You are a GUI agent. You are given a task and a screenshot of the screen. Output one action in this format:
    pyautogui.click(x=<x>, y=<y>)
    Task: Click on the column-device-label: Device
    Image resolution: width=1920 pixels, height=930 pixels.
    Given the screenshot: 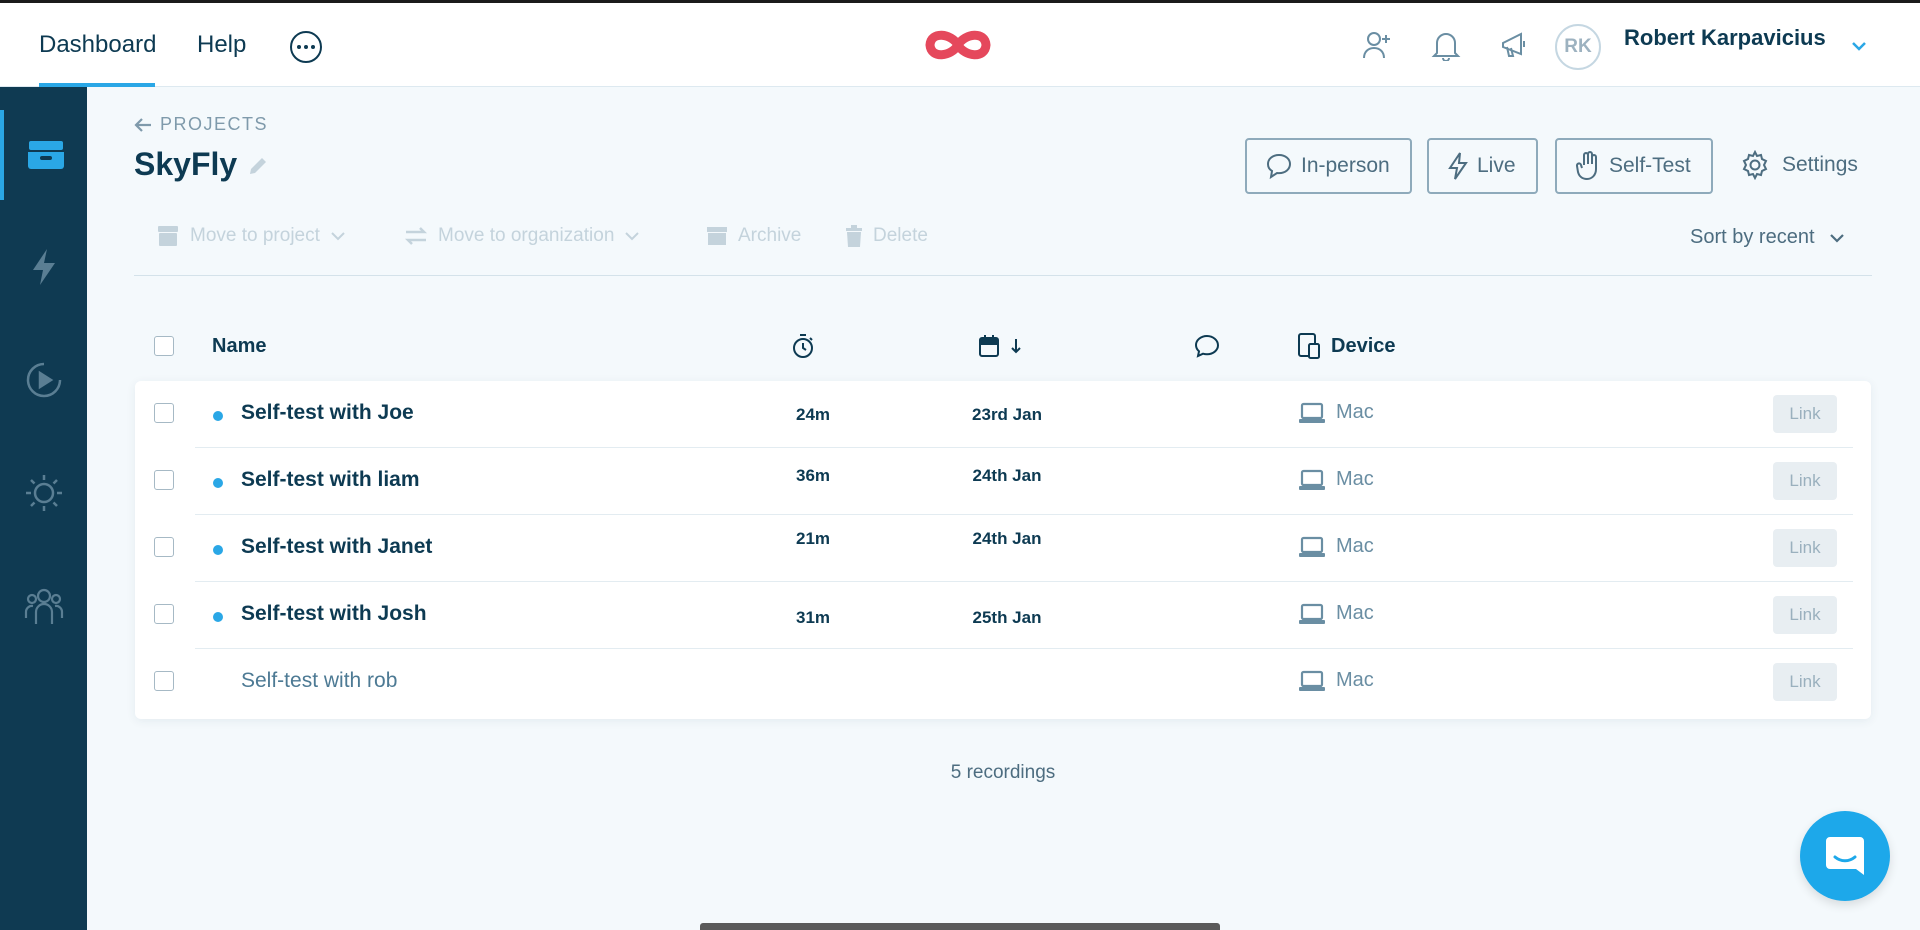 What is the action you would take?
    pyautogui.click(x=1363, y=345)
    